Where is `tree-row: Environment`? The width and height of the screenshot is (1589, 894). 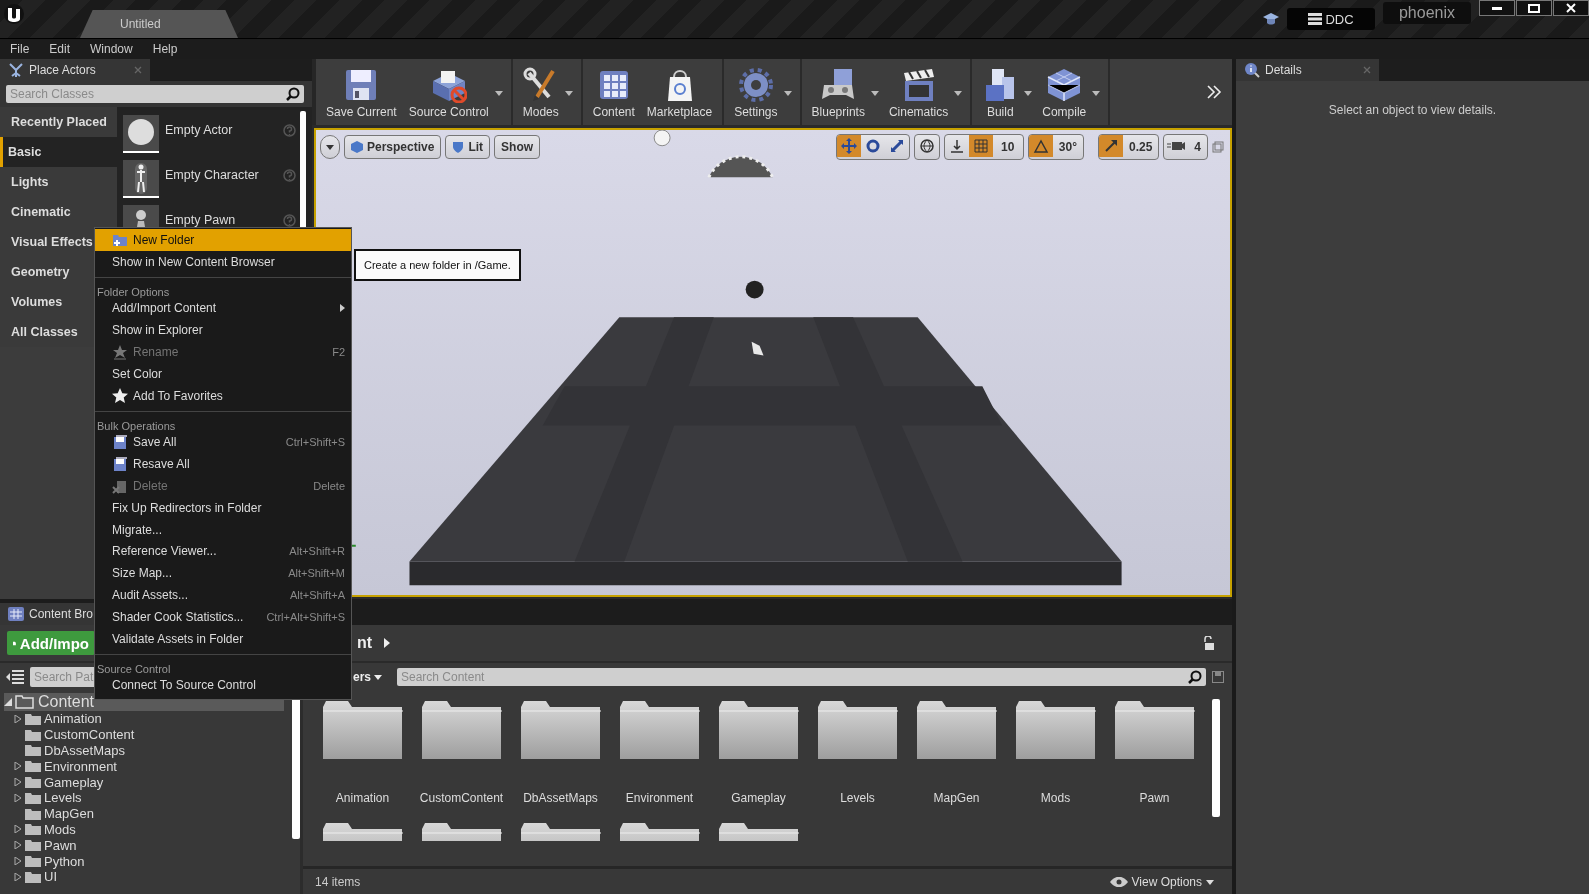 tree-row: Environment is located at coordinates (142, 766).